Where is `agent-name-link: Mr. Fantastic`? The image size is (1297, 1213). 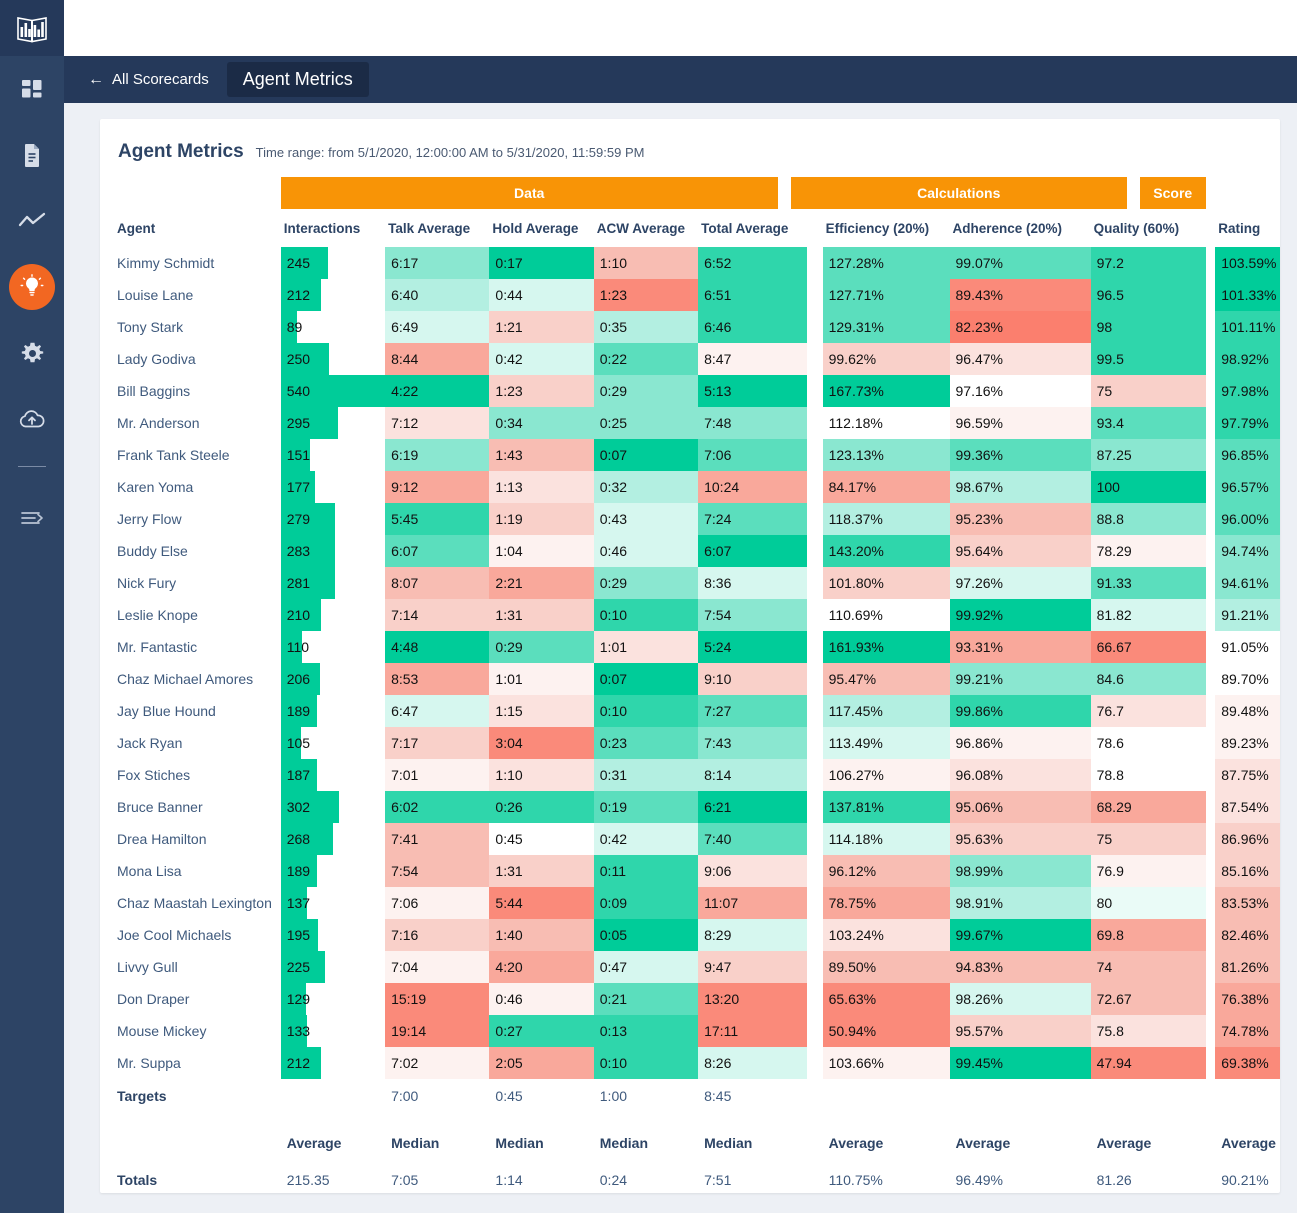
agent-name-link: Mr. Fantastic is located at coordinates (197, 647).